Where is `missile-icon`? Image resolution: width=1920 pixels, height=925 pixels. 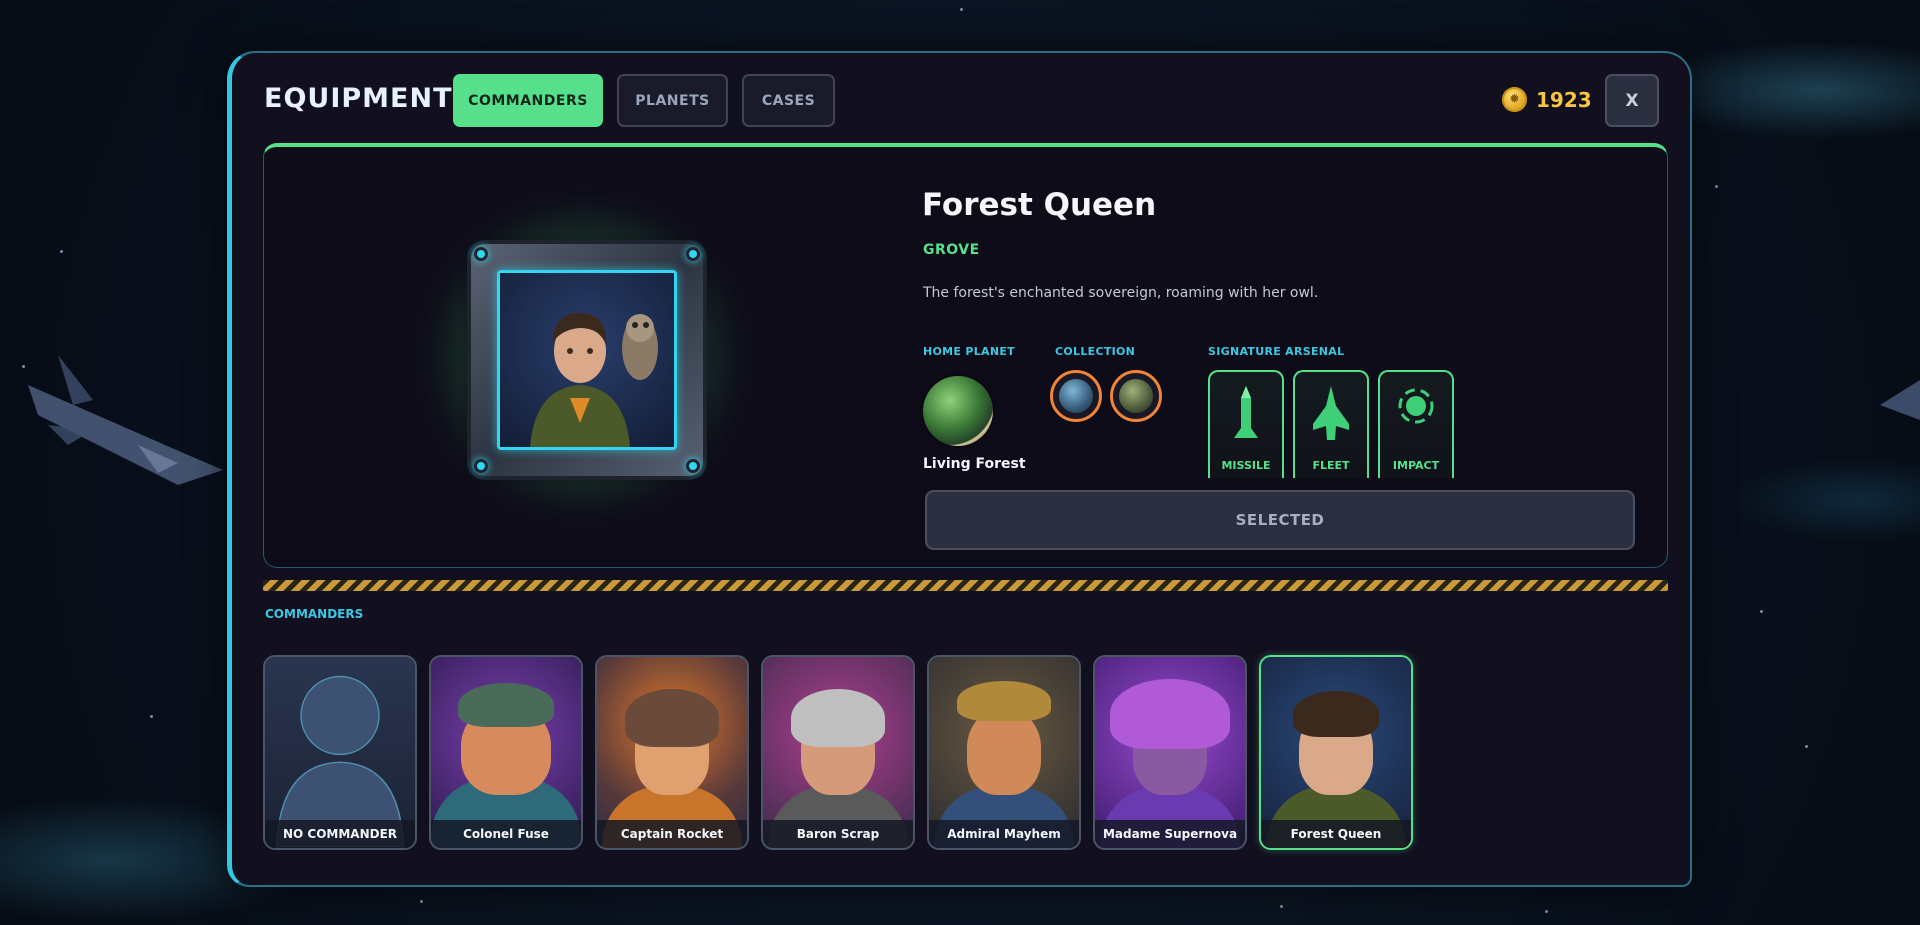
missile-icon is located at coordinates (1246, 412).